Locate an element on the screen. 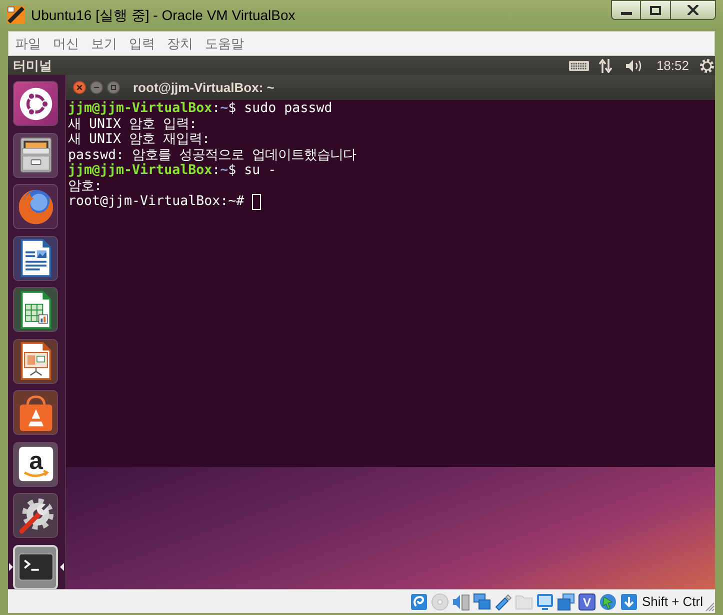  terminal-line: 새 UNIX 암호 입력: is located at coordinates (133, 124).